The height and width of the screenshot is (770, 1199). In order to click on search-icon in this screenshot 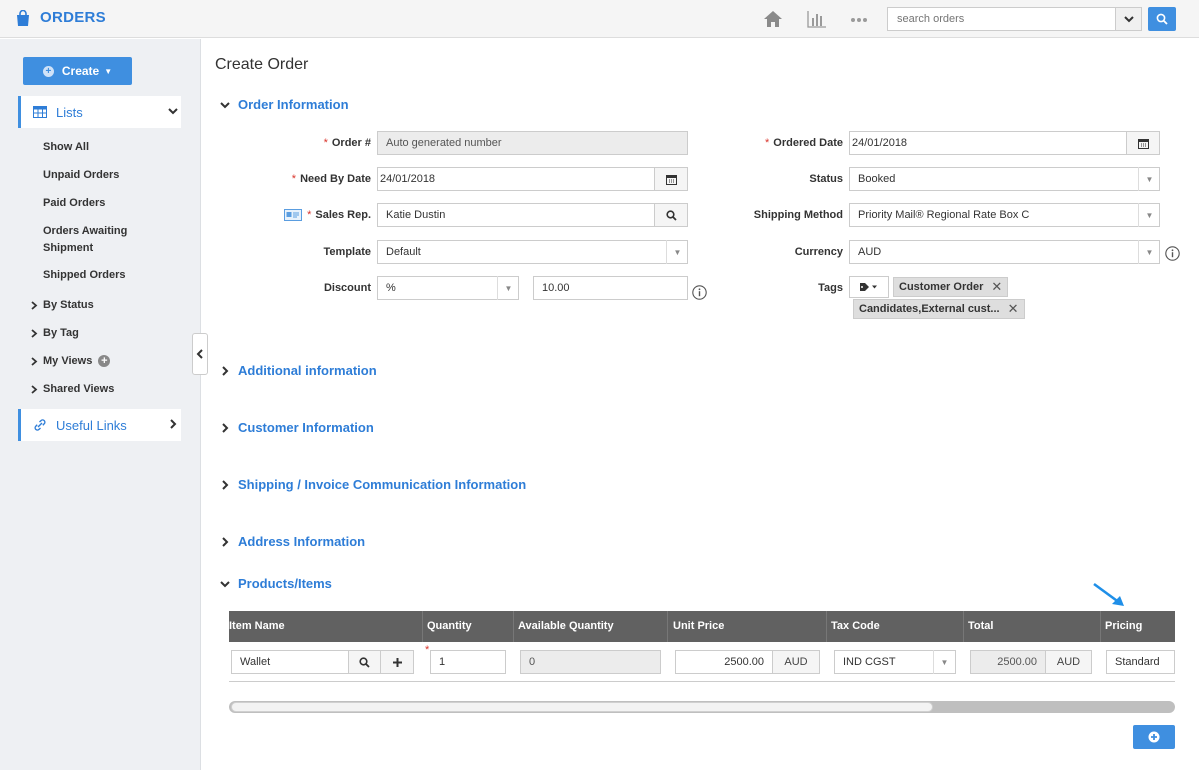, I will do `click(671, 215)`.